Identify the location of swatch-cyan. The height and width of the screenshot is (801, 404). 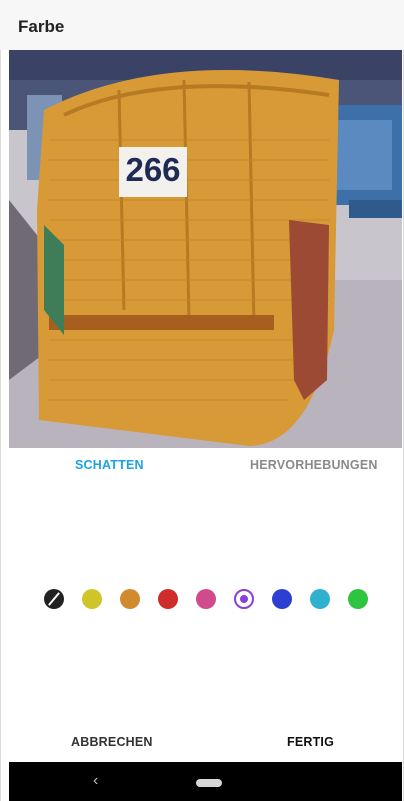
(320, 599).